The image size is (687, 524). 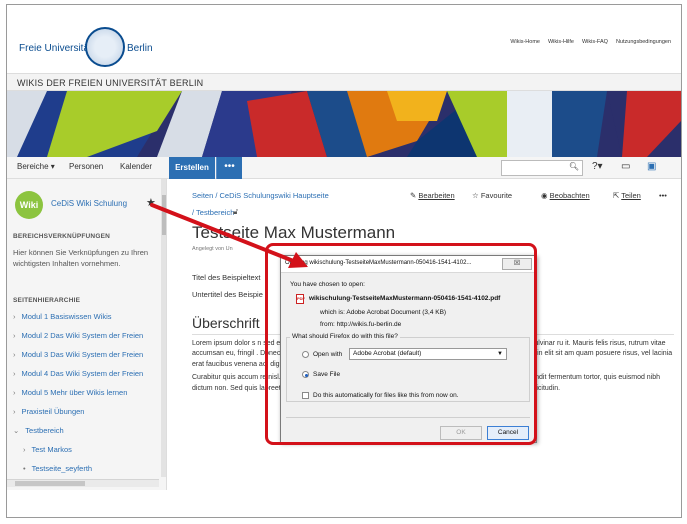 I want to click on tree-item-label: Modul 4 Das Wiki System der Freien, so click(x=82, y=373).